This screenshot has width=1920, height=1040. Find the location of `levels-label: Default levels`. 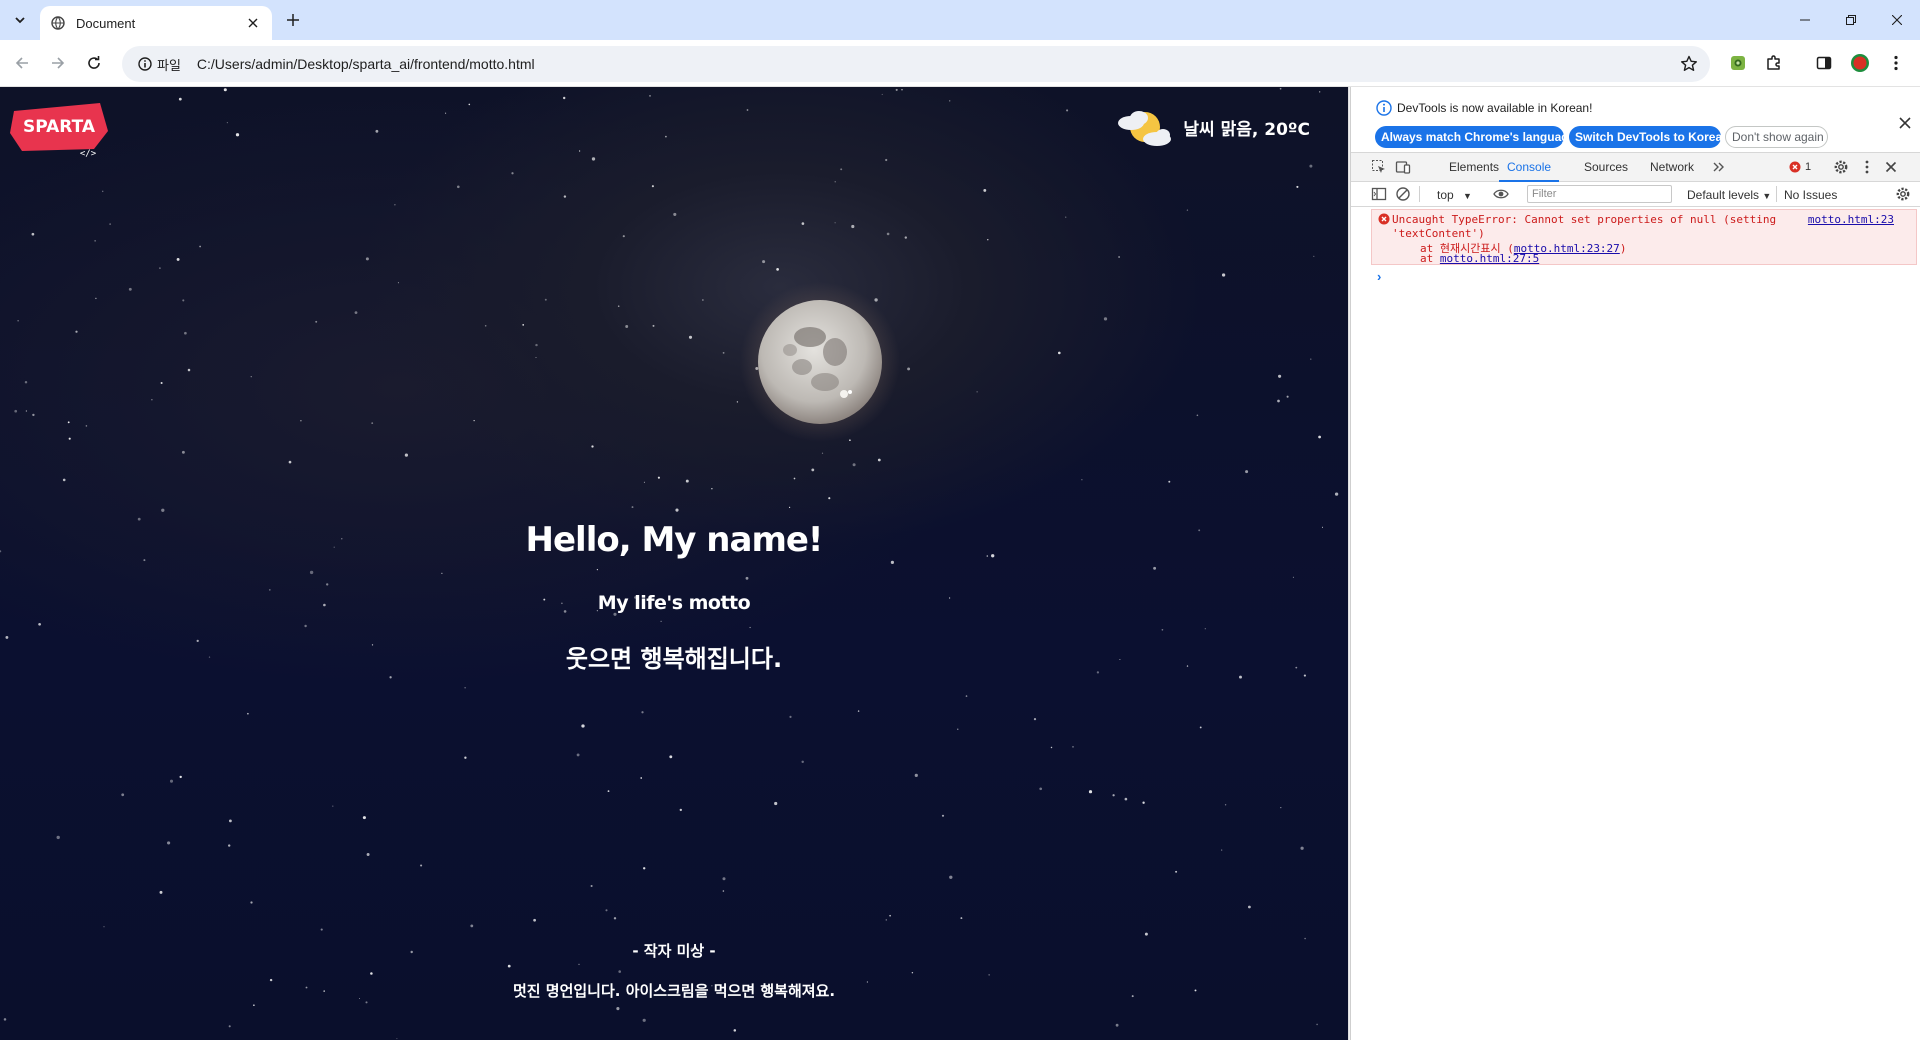

levels-label: Default levels is located at coordinates (1723, 195).